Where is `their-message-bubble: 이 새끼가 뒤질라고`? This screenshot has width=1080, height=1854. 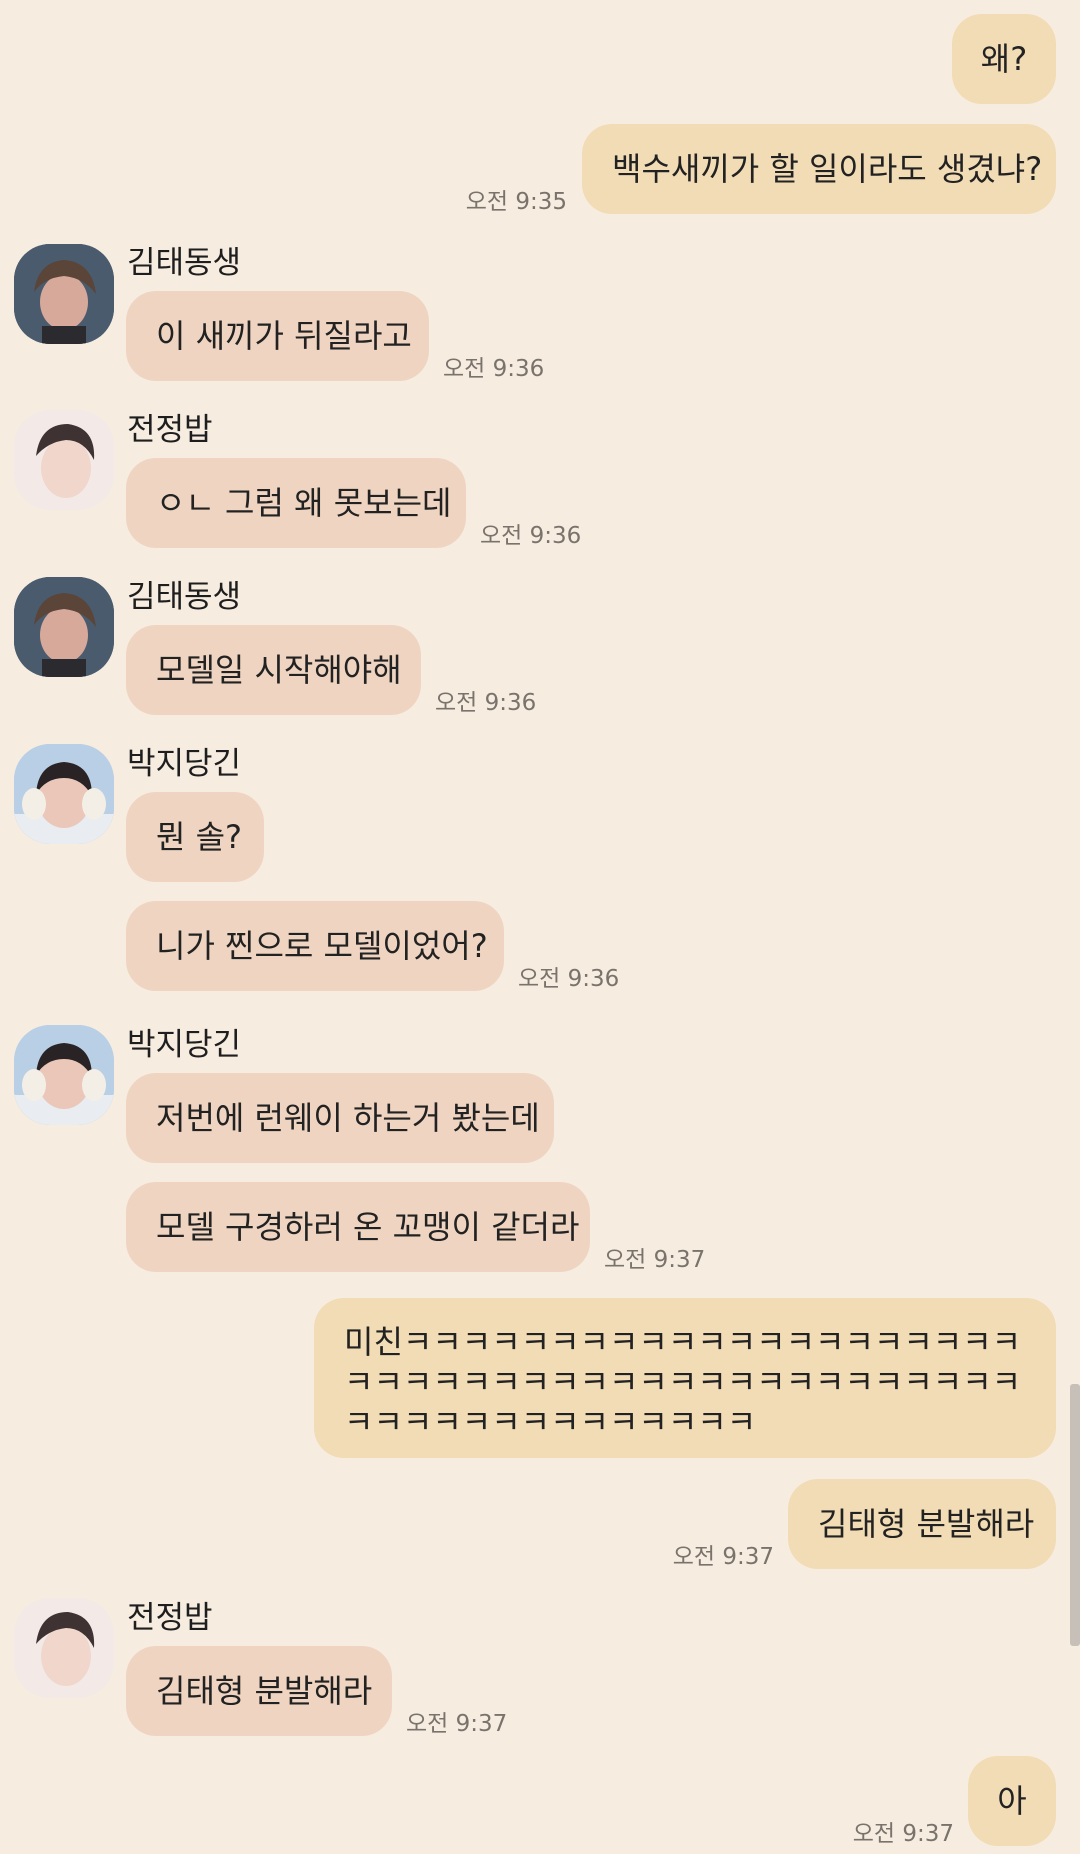
their-message-bubble: 이 새끼가 뒤질라고 is located at coordinates (277, 336).